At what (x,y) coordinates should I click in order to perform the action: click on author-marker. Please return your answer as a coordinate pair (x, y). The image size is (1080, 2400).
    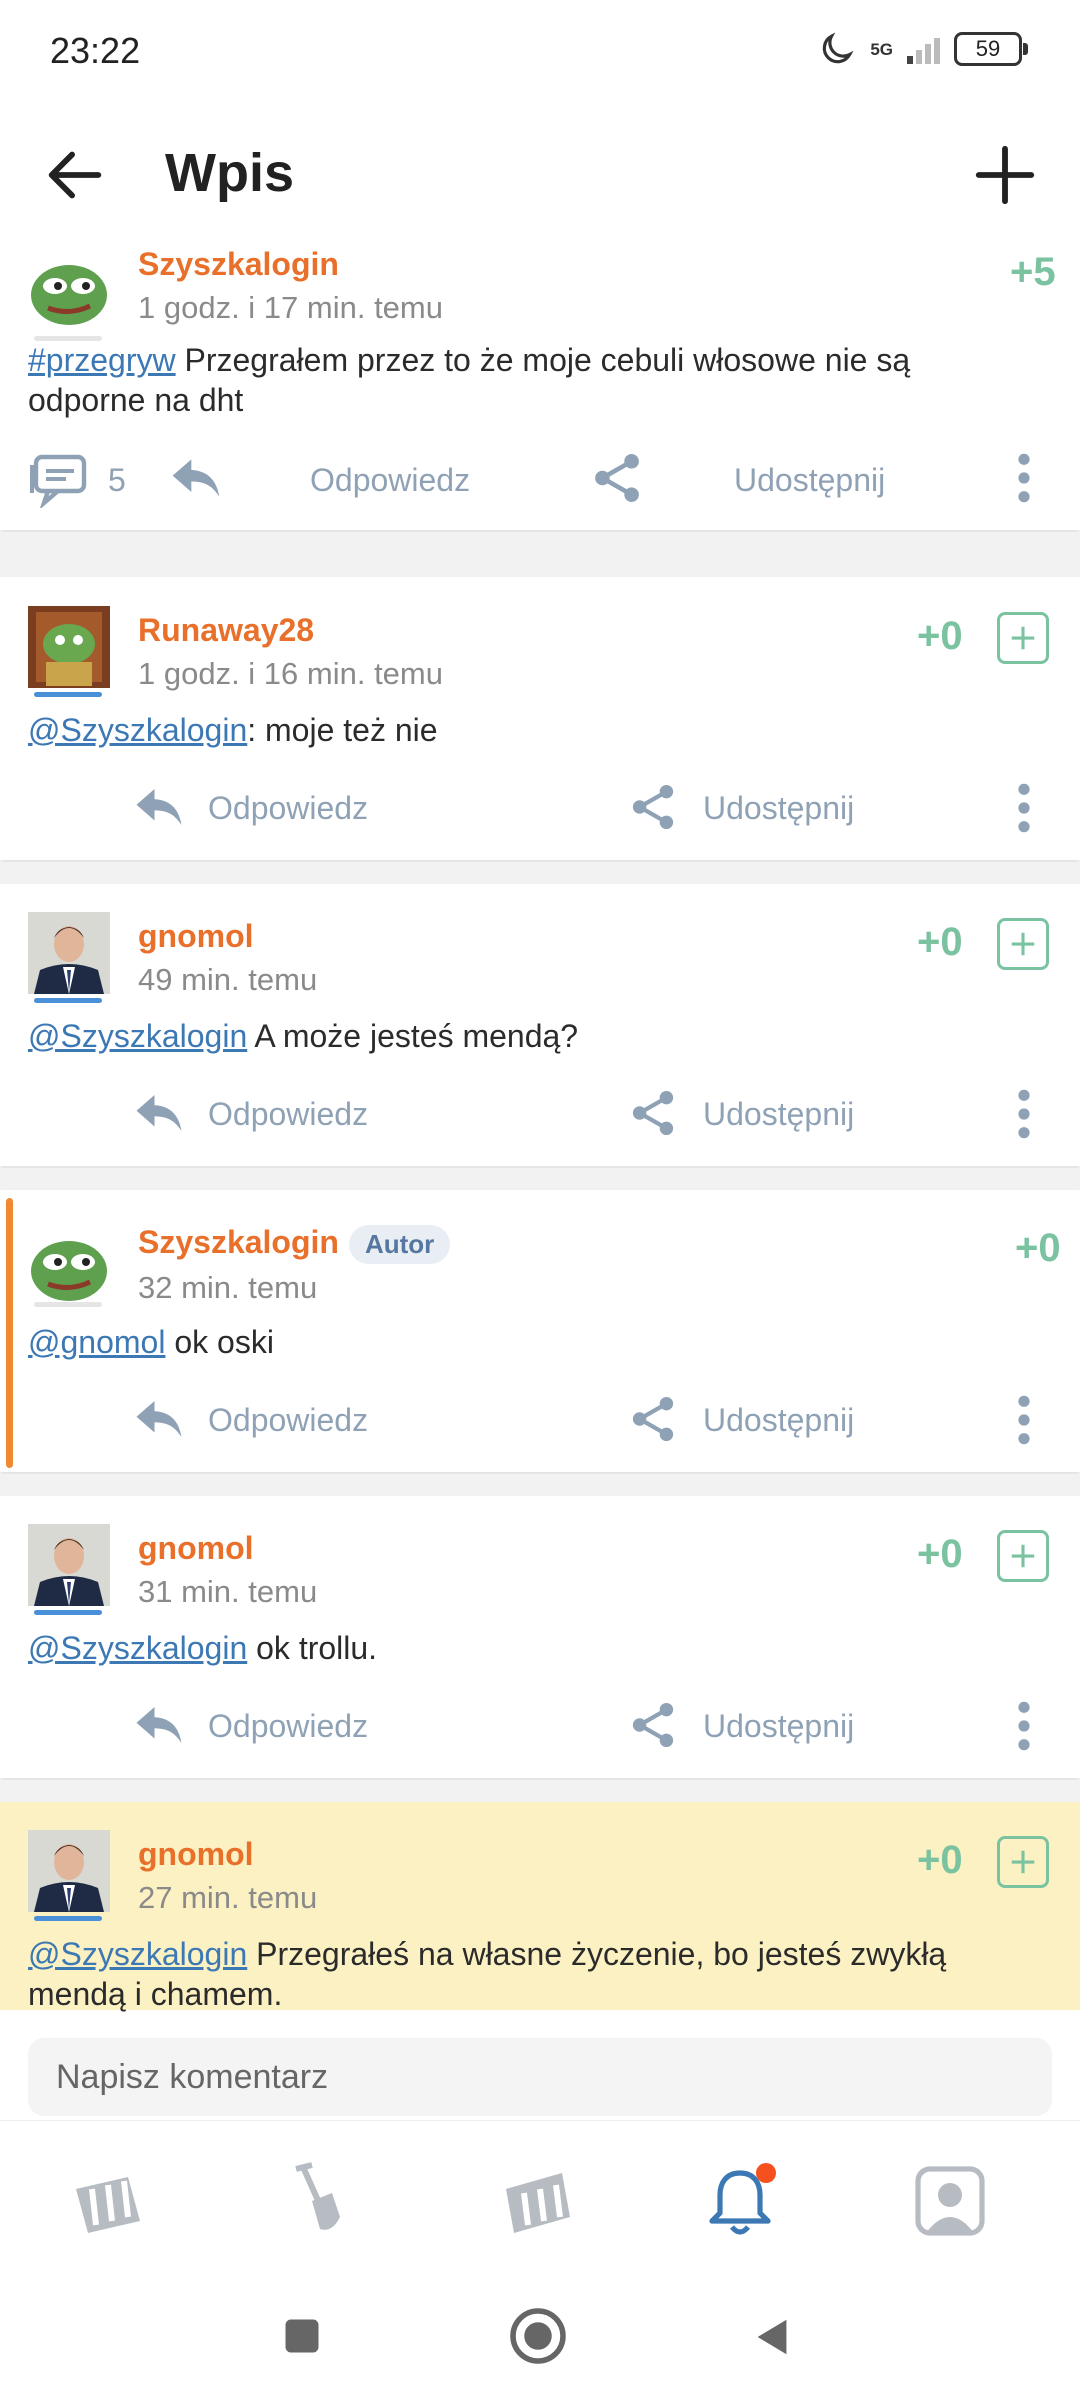
    Looking at the image, I should click on (9, 1333).